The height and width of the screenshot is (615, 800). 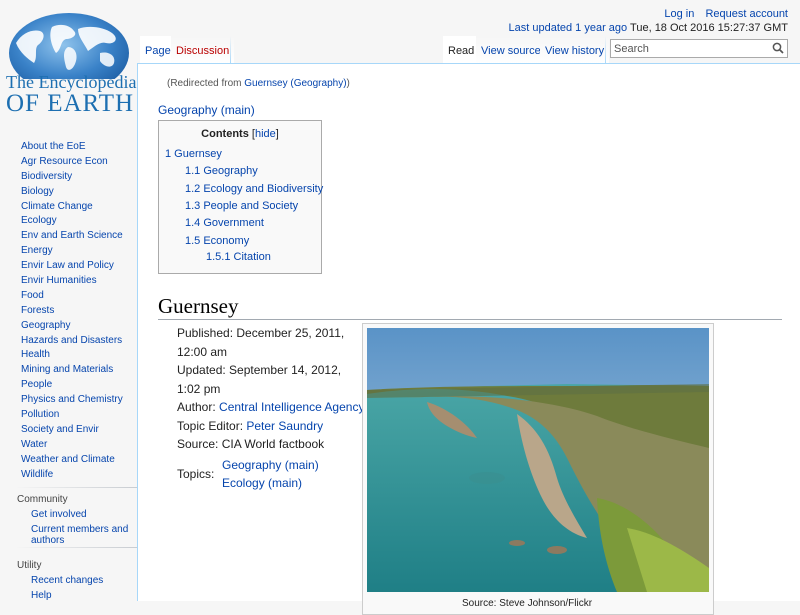 What do you see at coordinates (746, 14) in the screenshot?
I see `request-account-link: Request account` at bounding box center [746, 14].